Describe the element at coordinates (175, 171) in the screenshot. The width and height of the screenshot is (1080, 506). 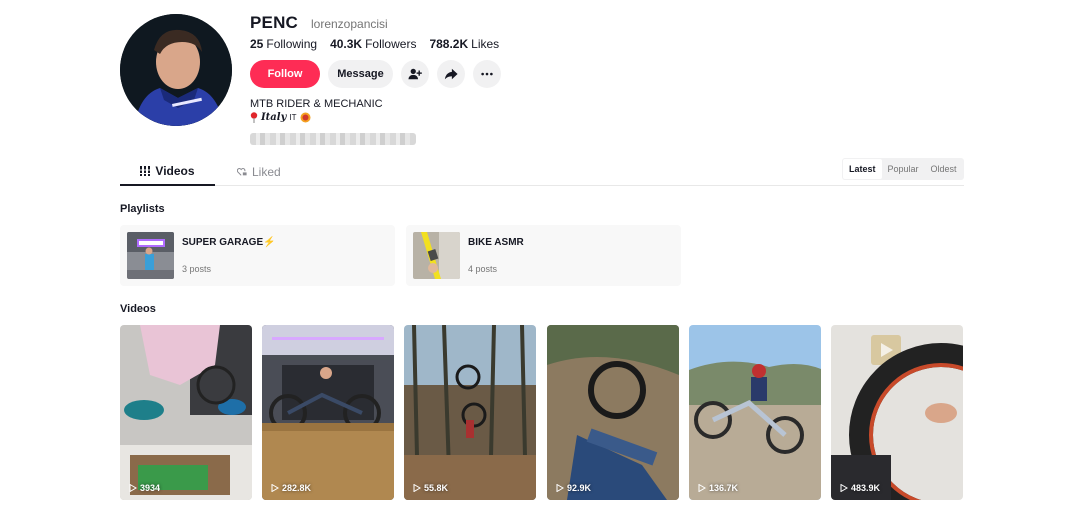
I see `tab-videos-label: Videos` at that location.